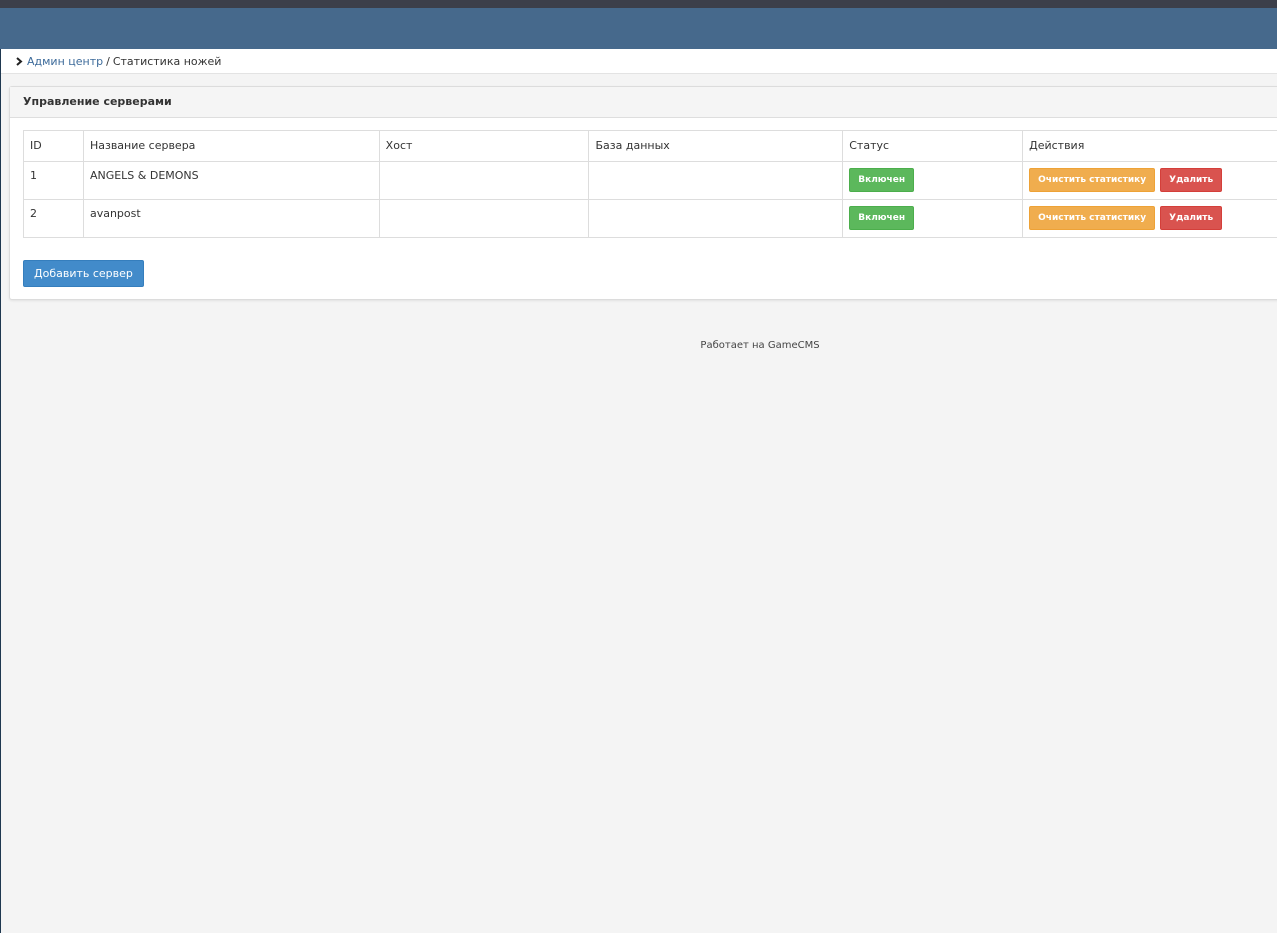  What do you see at coordinates (19, 62) in the screenshot?
I see `chevron-right-icon` at bounding box center [19, 62].